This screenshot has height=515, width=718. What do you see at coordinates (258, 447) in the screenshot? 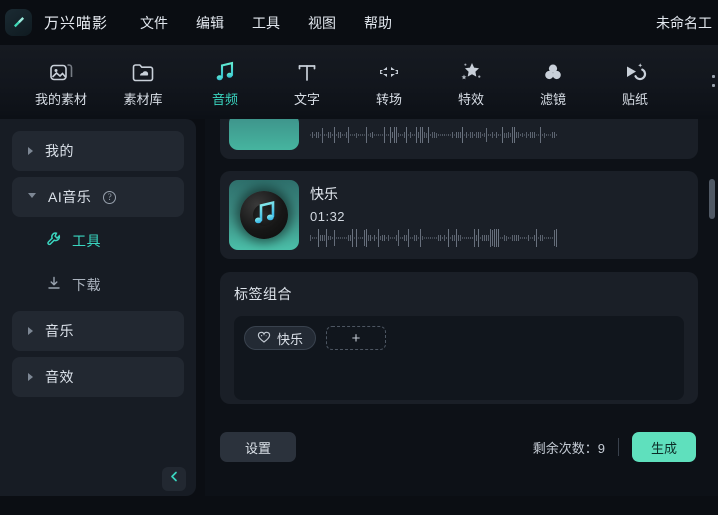
I see `settings-button: 设置` at bounding box center [258, 447].